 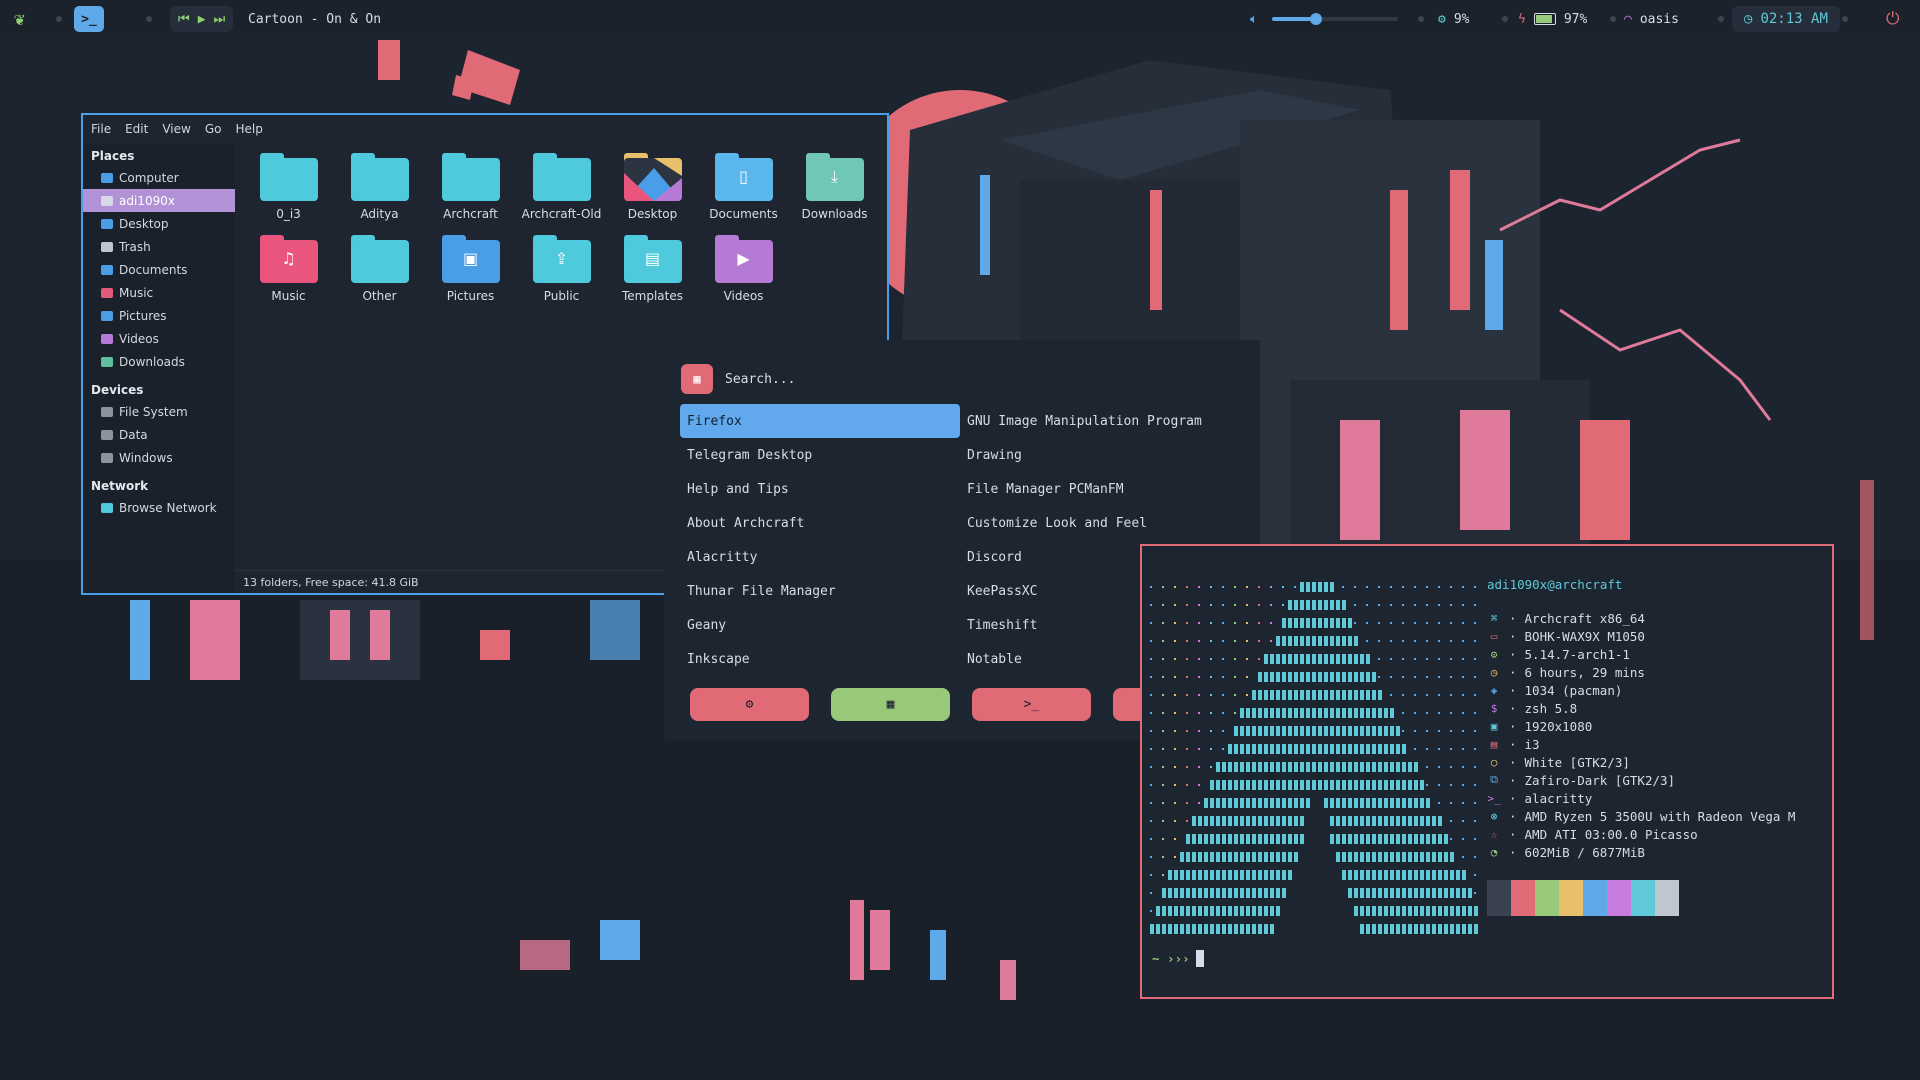 I want to click on menu-file: File, so click(x=101, y=129).